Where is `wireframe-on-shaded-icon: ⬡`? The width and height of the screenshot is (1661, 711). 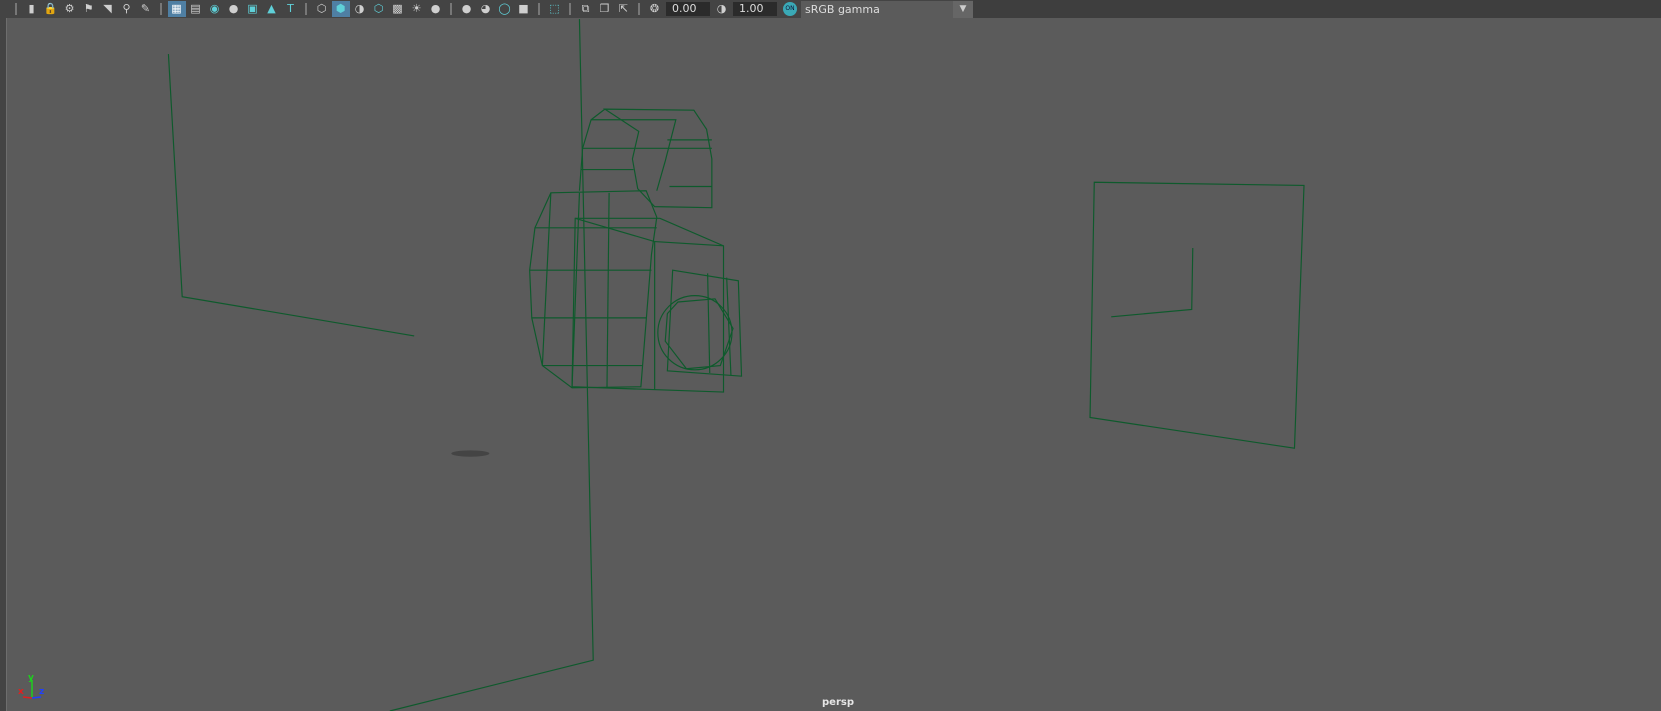
wireframe-on-shaded-icon: ⬡ is located at coordinates (379, 9).